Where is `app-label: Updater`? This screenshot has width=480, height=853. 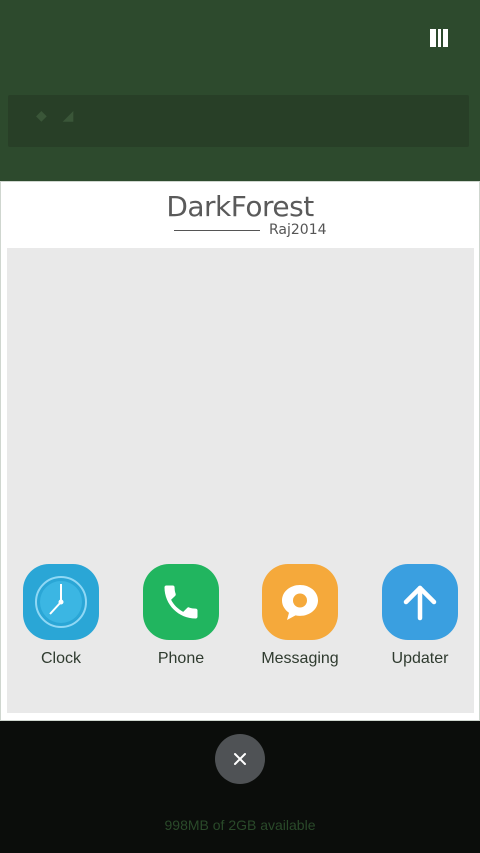
app-label: Updater is located at coordinates (420, 658).